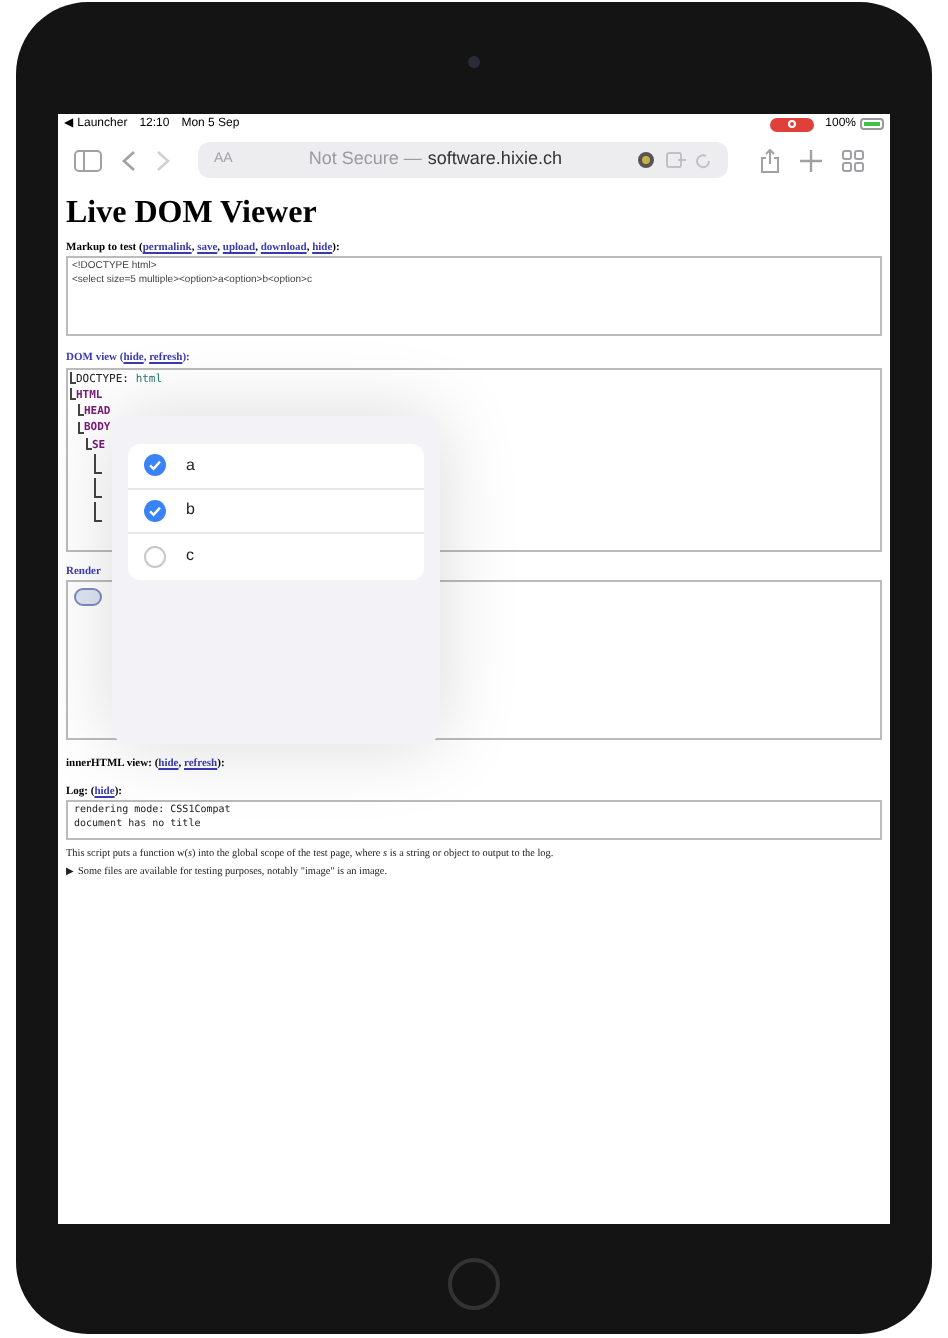 The image size is (948, 1338). What do you see at coordinates (770, 160) in the screenshot?
I see `share-icon` at bounding box center [770, 160].